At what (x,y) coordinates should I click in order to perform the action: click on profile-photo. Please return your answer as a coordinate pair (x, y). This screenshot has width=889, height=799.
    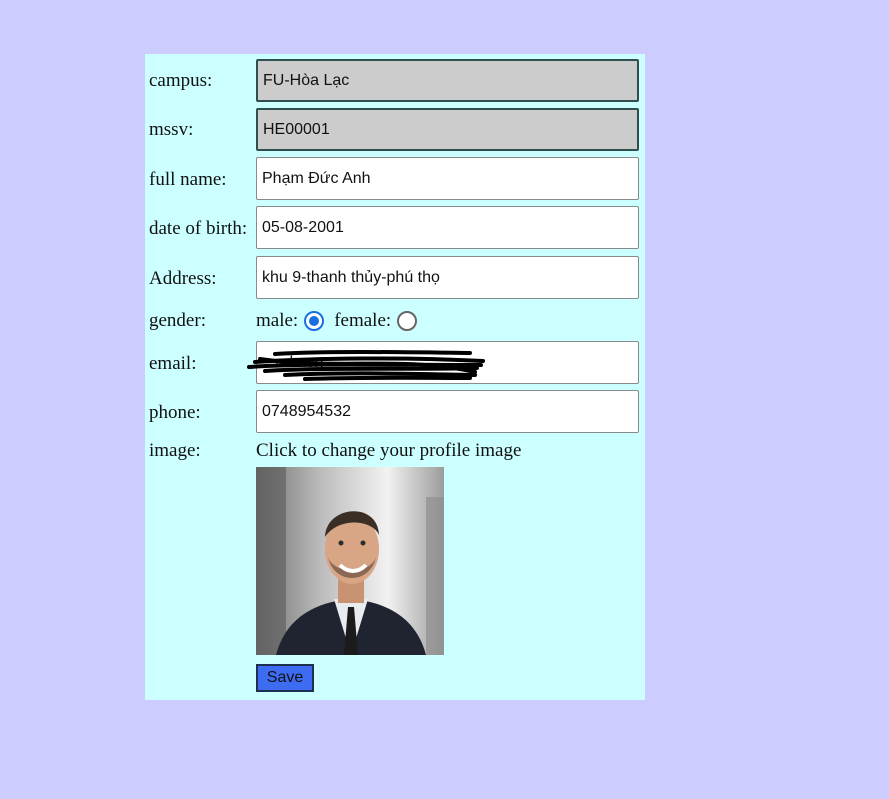
    Looking at the image, I should click on (350, 561).